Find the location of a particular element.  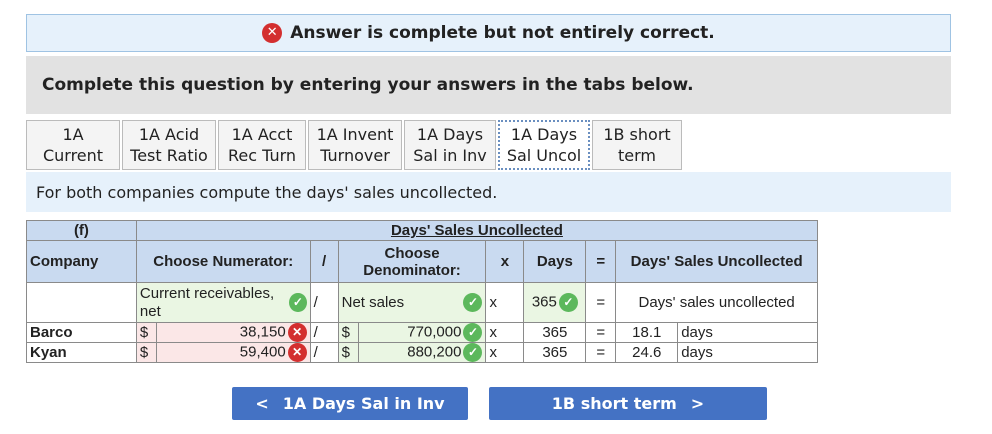

x-header: x is located at coordinates (505, 261).